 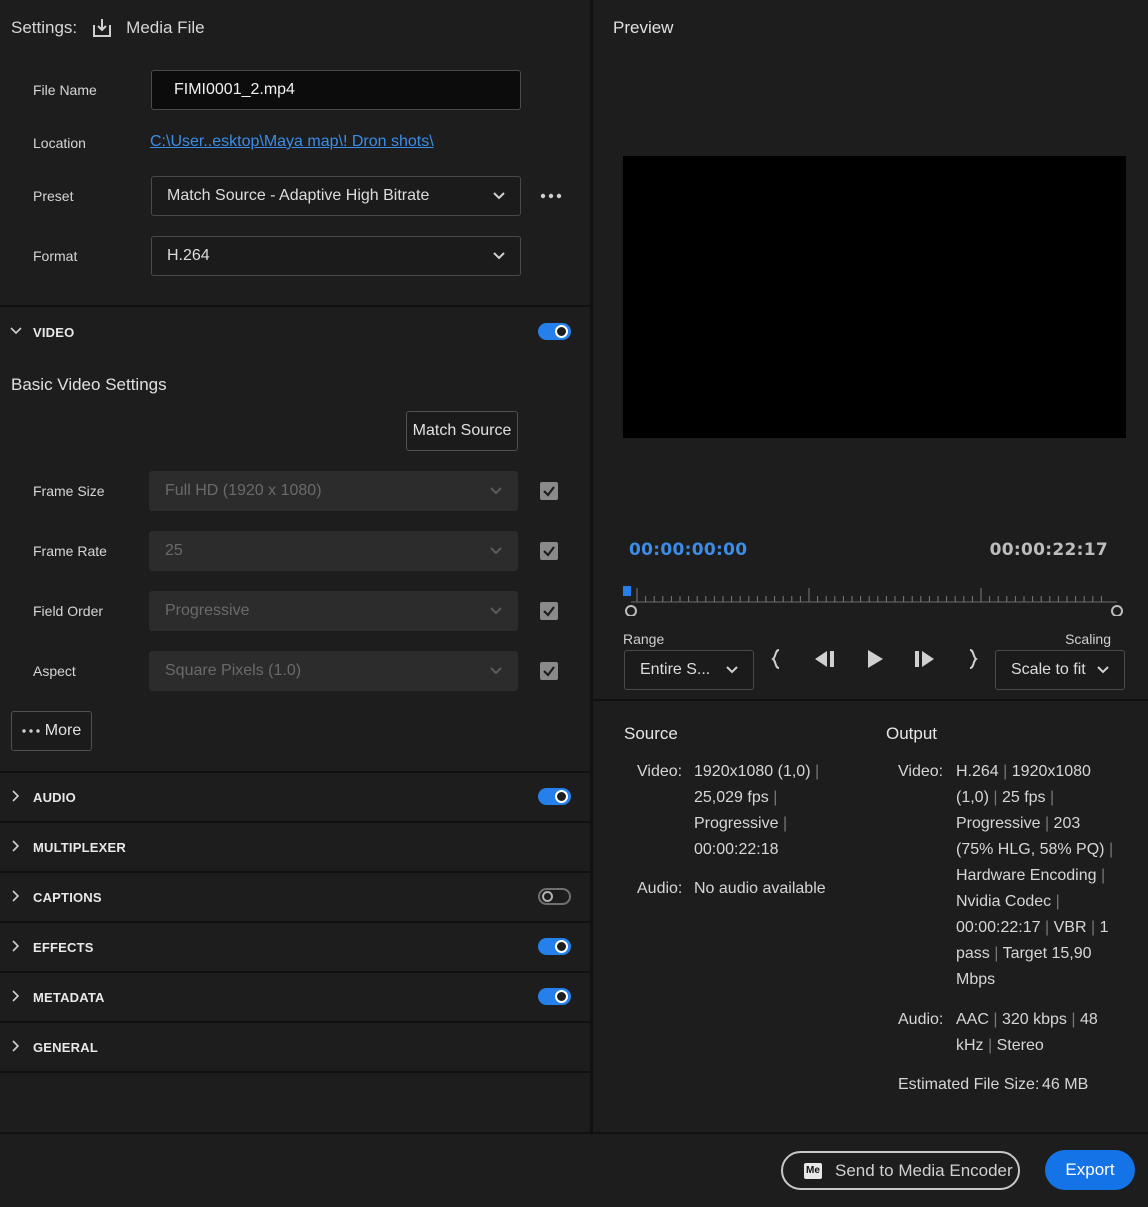 What do you see at coordinates (870, 700) in the screenshot?
I see `divider` at bounding box center [870, 700].